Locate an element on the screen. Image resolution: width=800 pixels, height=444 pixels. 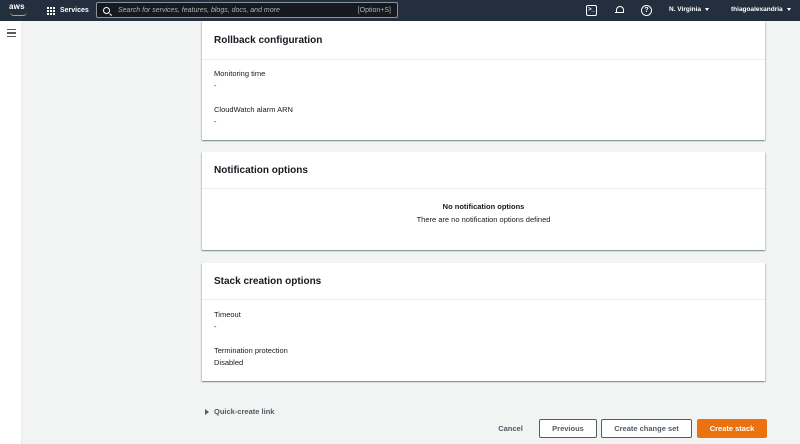
services-menu-button: Services is located at coordinates (68, 10).